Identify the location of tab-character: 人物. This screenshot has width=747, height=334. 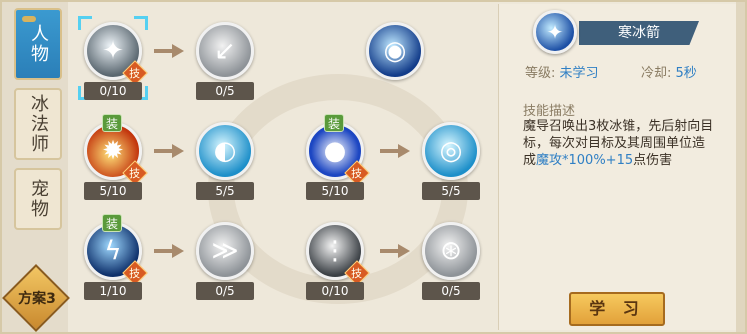
(38, 44).